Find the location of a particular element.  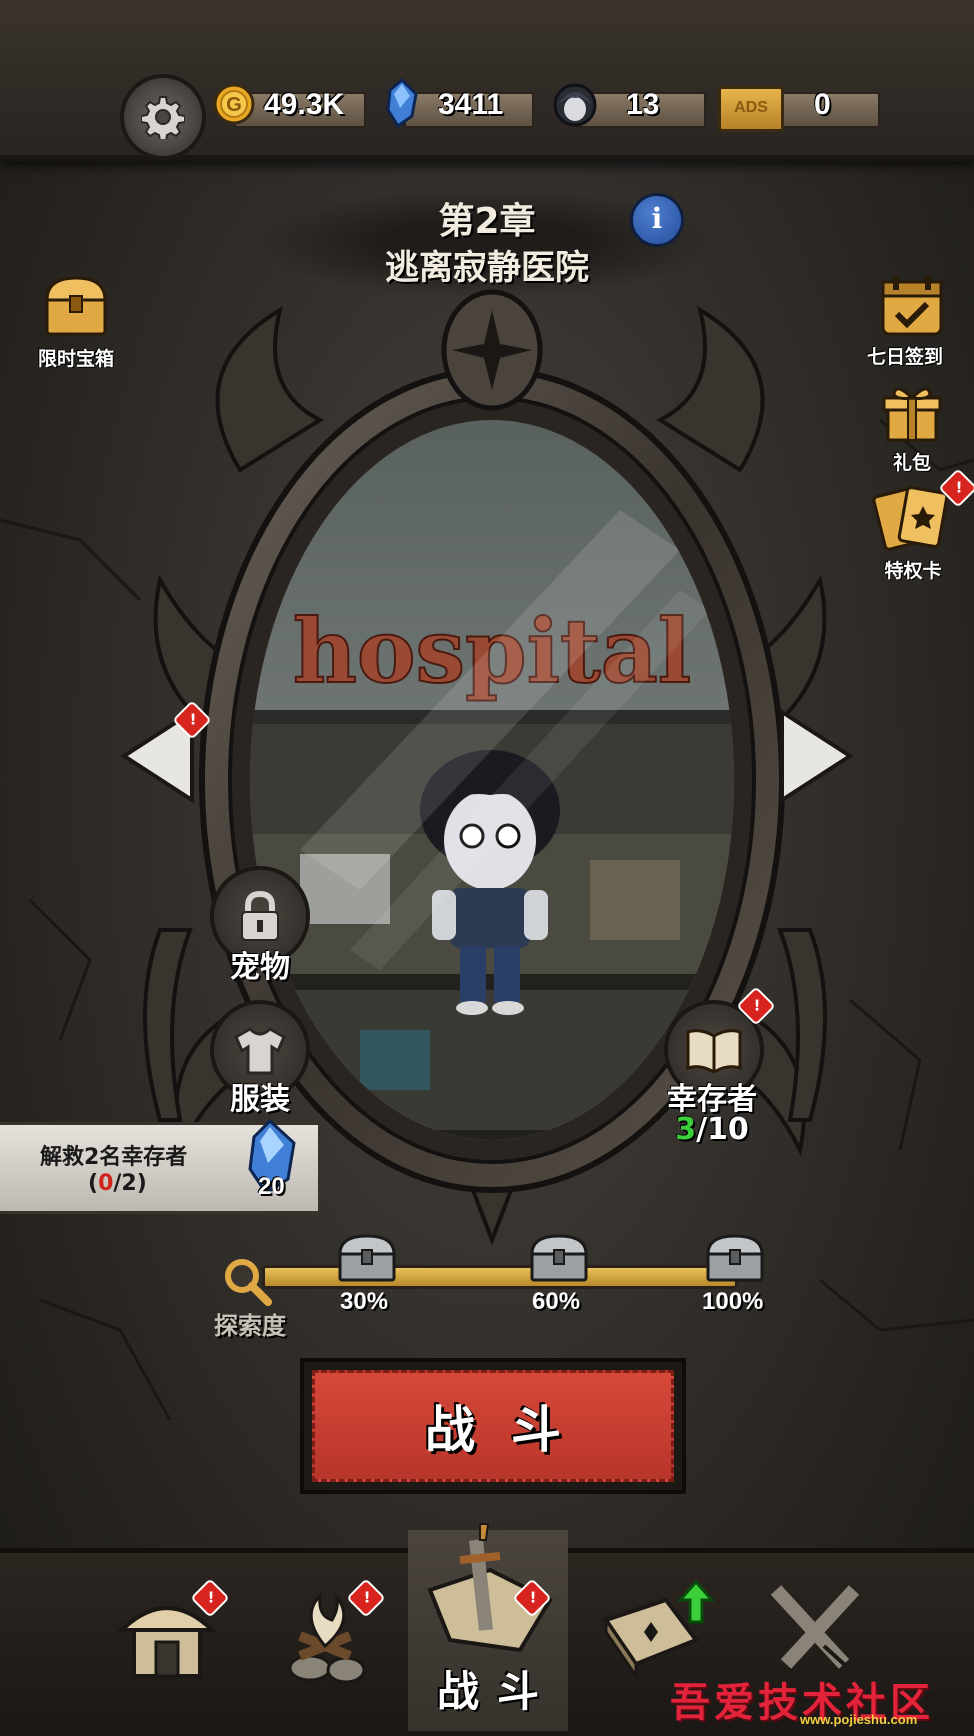

battle-button-label: 战斗 is located at coordinates (493, 1426).